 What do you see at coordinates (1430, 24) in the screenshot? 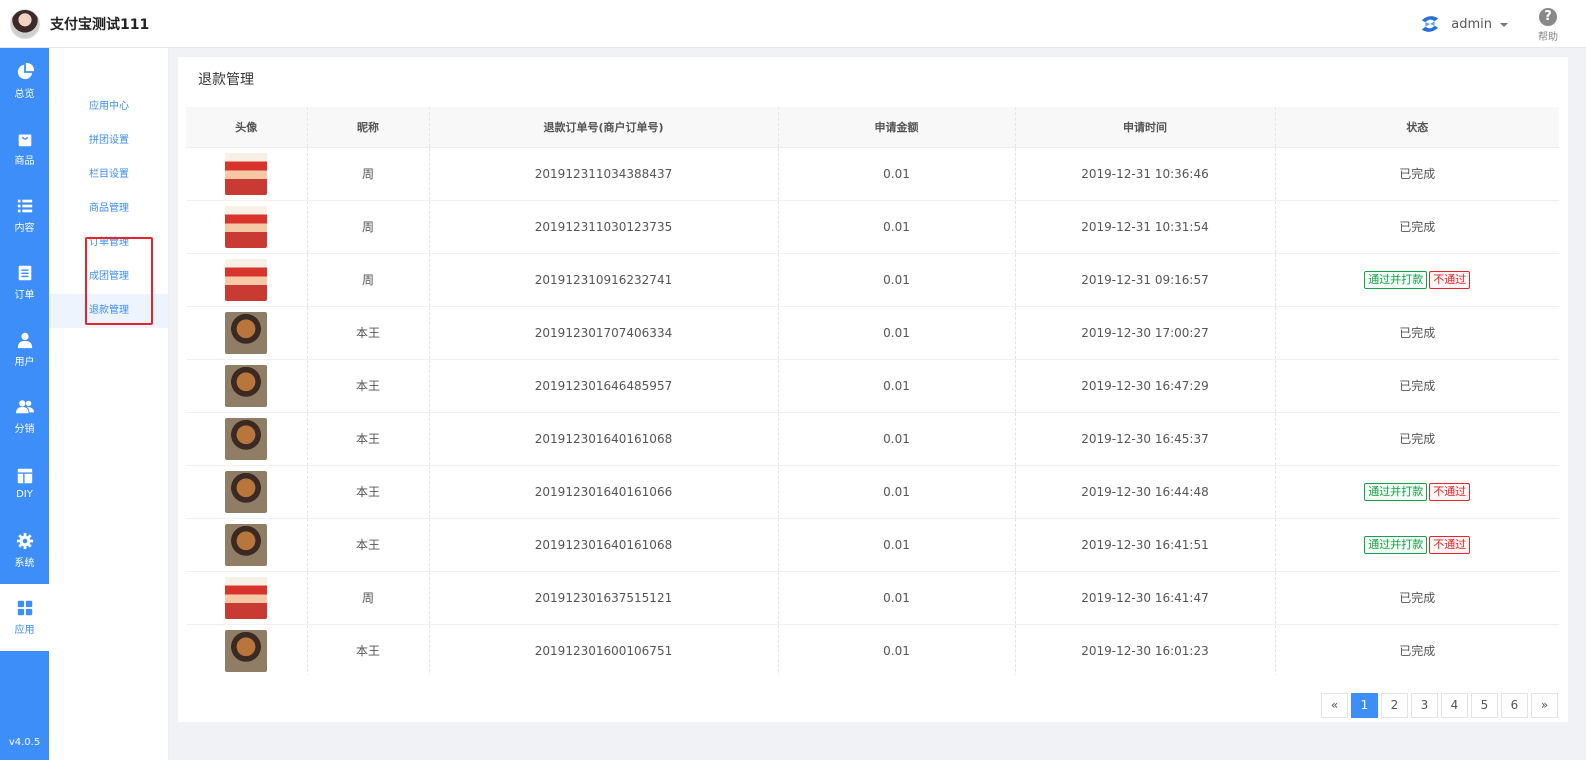
I see `admin-logo-icon` at bounding box center [1430, 24].